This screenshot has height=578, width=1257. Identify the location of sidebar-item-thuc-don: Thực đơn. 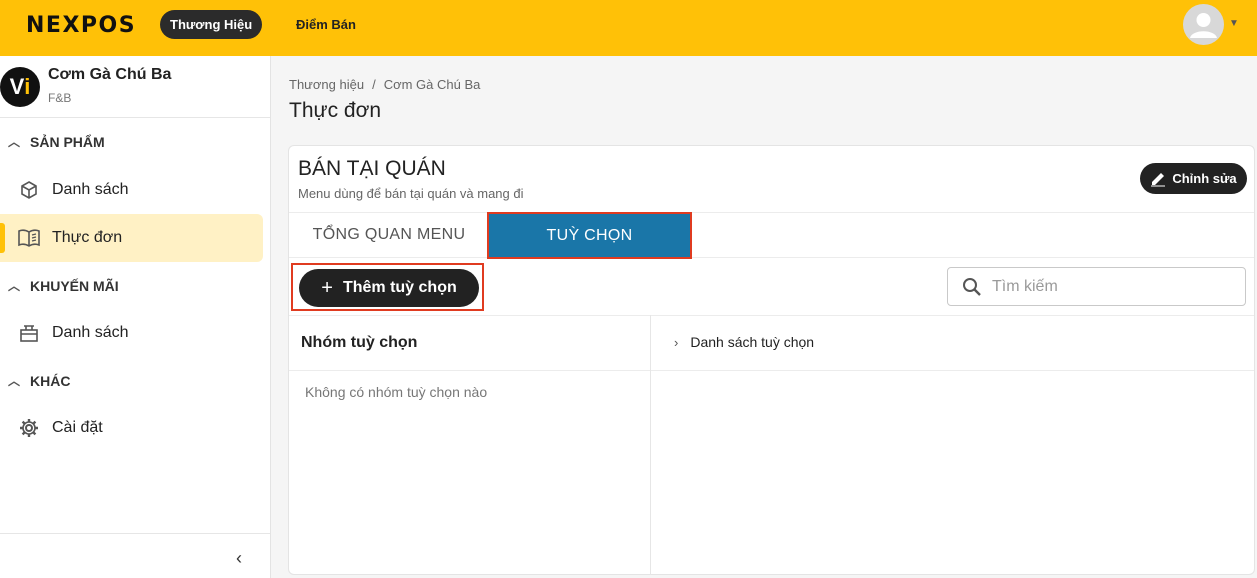
(131, 238).